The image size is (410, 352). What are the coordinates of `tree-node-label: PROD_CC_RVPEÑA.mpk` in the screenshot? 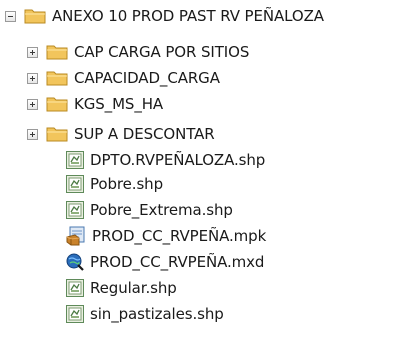 It's located at (179, 236).